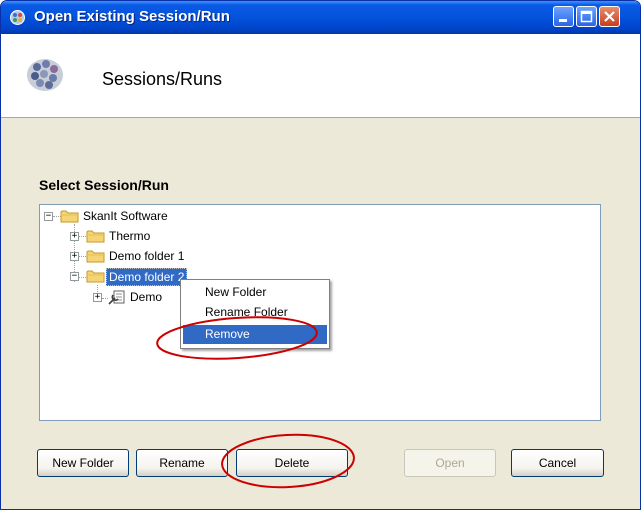 The image size is (641, 510). I want to click on tree-node-label: Demo, so click(146, 297).